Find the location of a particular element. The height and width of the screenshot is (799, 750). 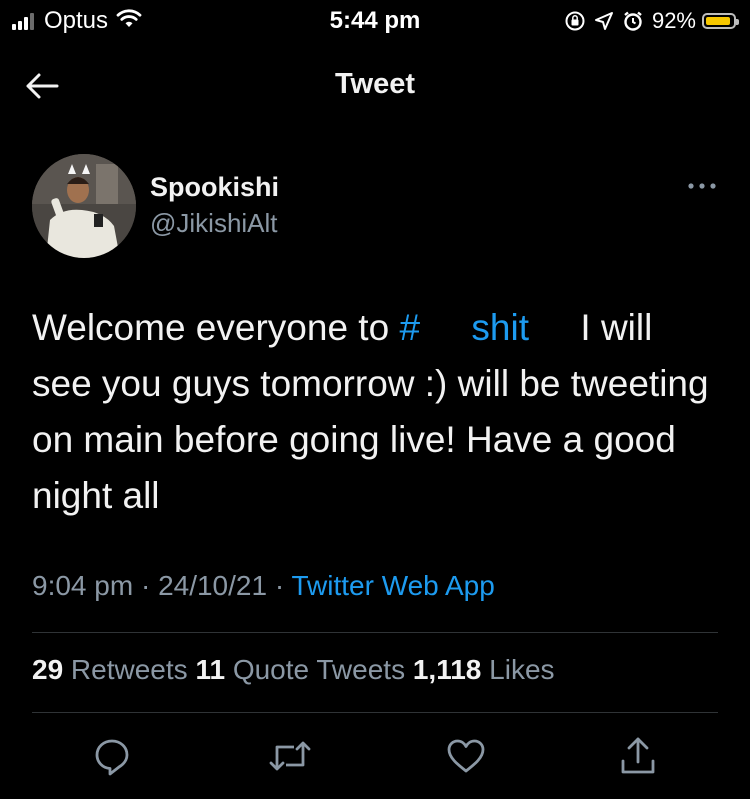

retweets-stat: 29 Retweets is located at coordinates (113, 669).